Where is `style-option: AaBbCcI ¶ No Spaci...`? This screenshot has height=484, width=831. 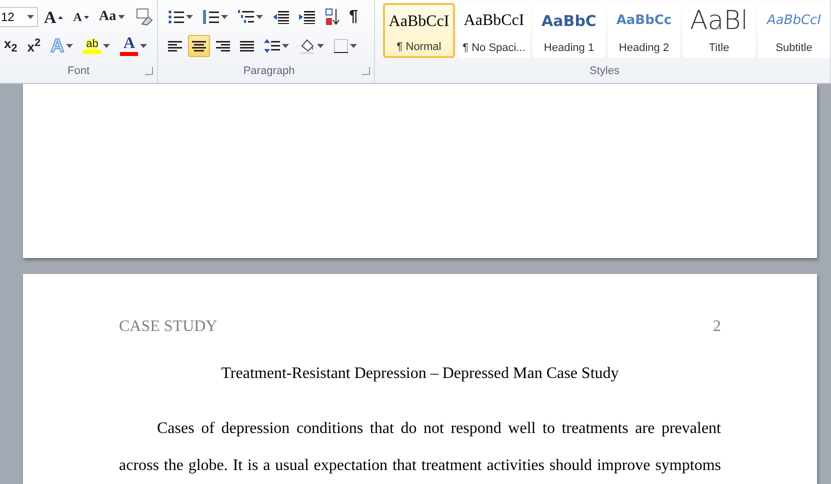 style-option: AaBbCcI ¶ No Spaci... is located at coordinates (494, 30).